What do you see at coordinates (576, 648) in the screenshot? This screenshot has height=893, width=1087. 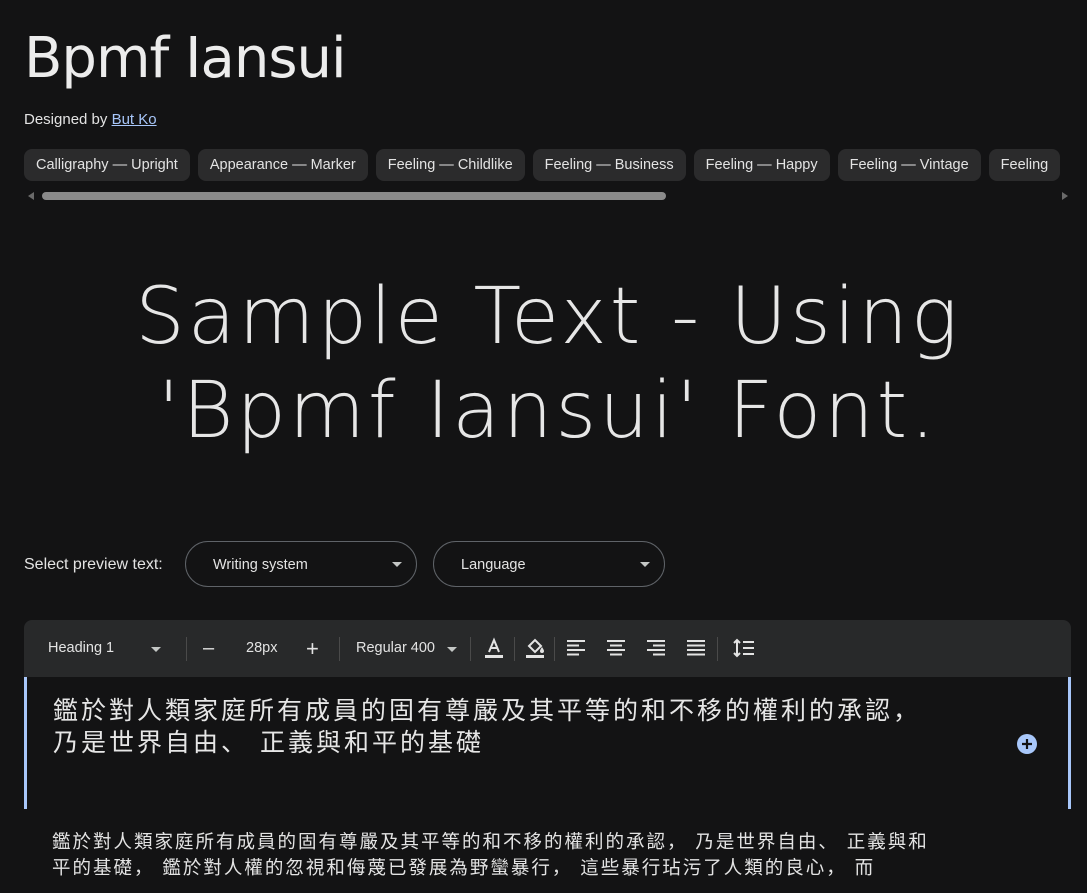 I see `align-left-icon` at bounding box center [576, 648].